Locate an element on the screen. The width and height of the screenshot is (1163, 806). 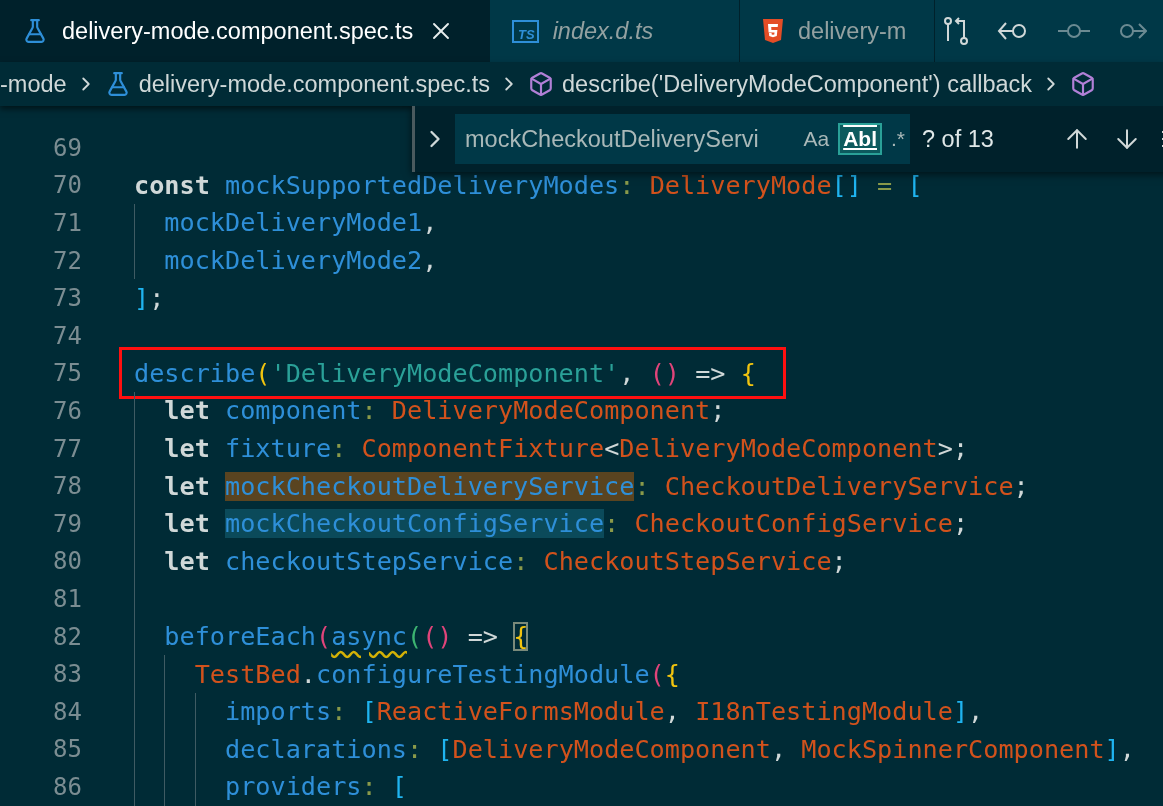
flask-icon is located at coordinates (35, 31).